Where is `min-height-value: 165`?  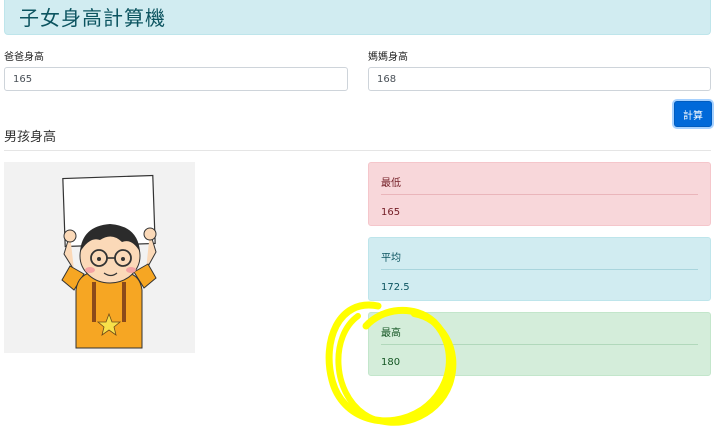
min-height-value: 165 is located at coordinates (391, 212).